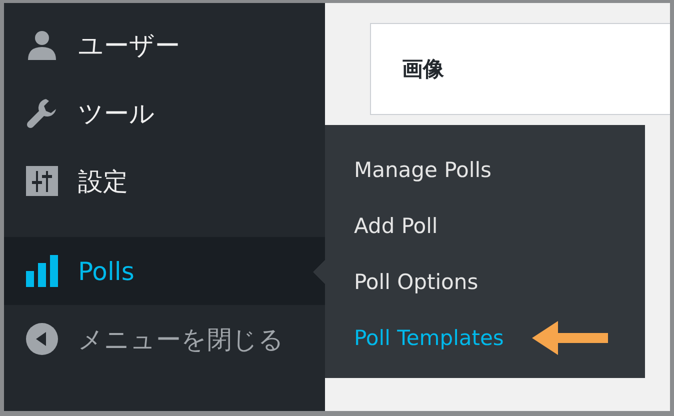  What do you see at coordinates (42, 271) in the screenshot?
I see `bar-chart-icon` at bounding box center [42, 271].